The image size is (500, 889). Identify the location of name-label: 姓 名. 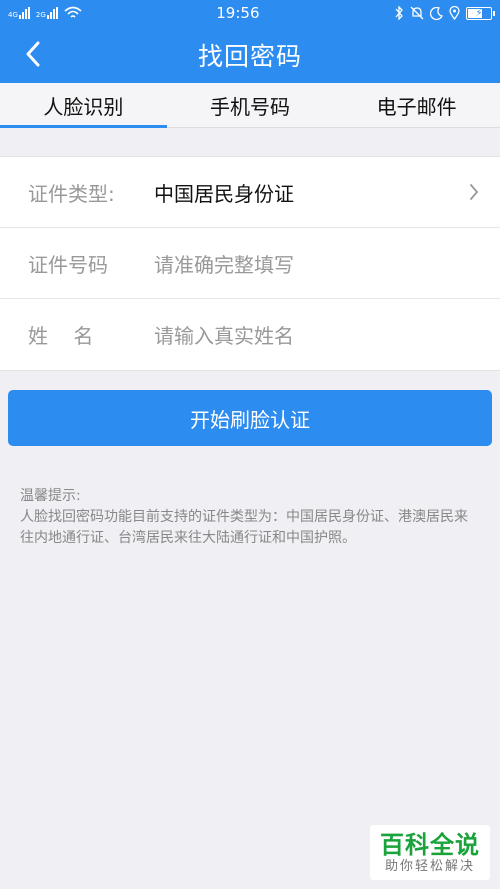
(61, 336).